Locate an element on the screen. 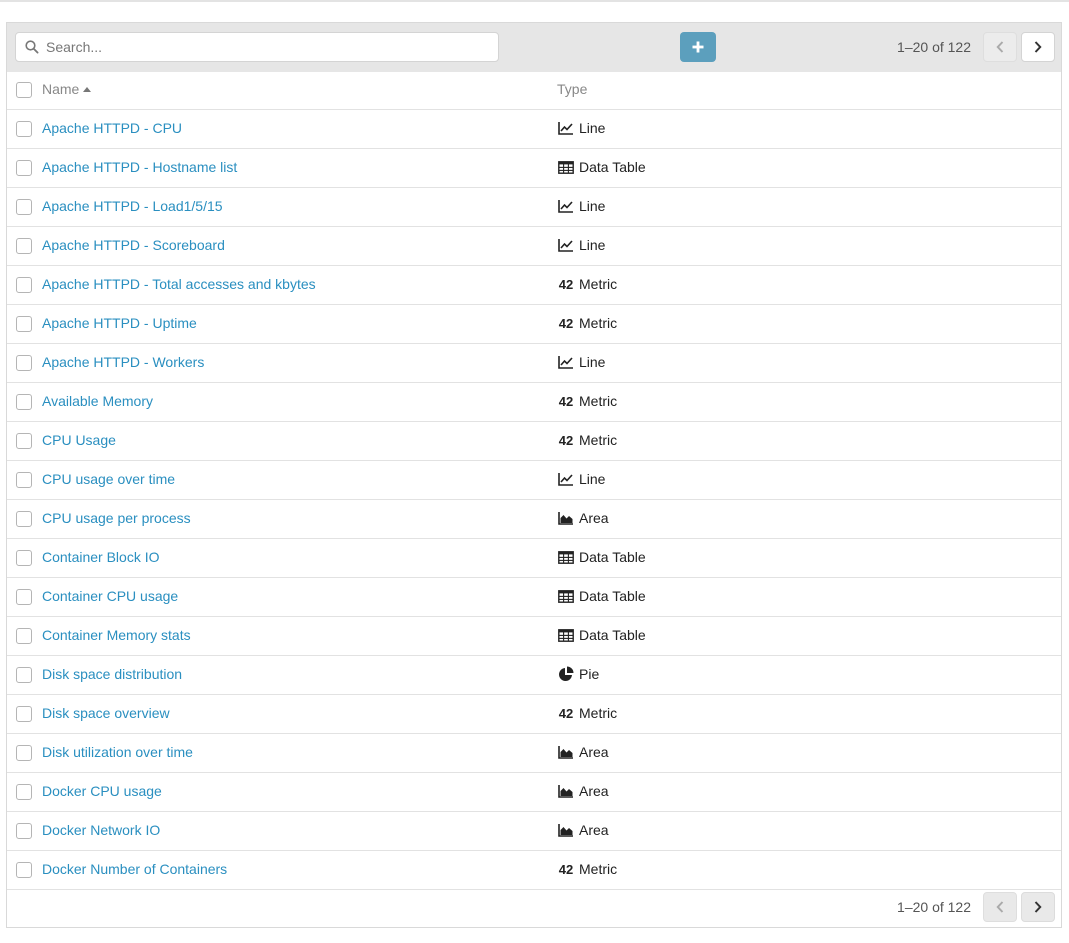 Image resolution: width=1069 pixels, height=943 pixels. table-row: Apache HTTPD - CPU Line is located at coordinates (534, 129).